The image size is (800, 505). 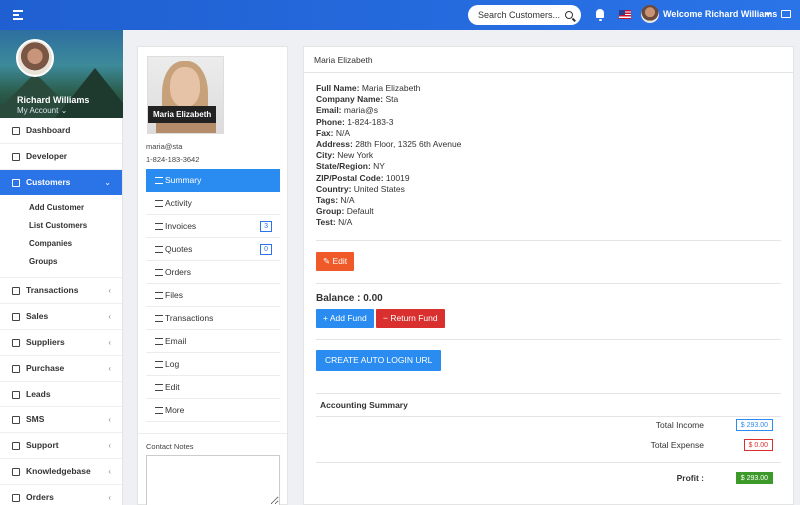 What do you see at coordinates (16, 394) in the screenshot?
I see `leads-icon` at bounding box center [16, 394].